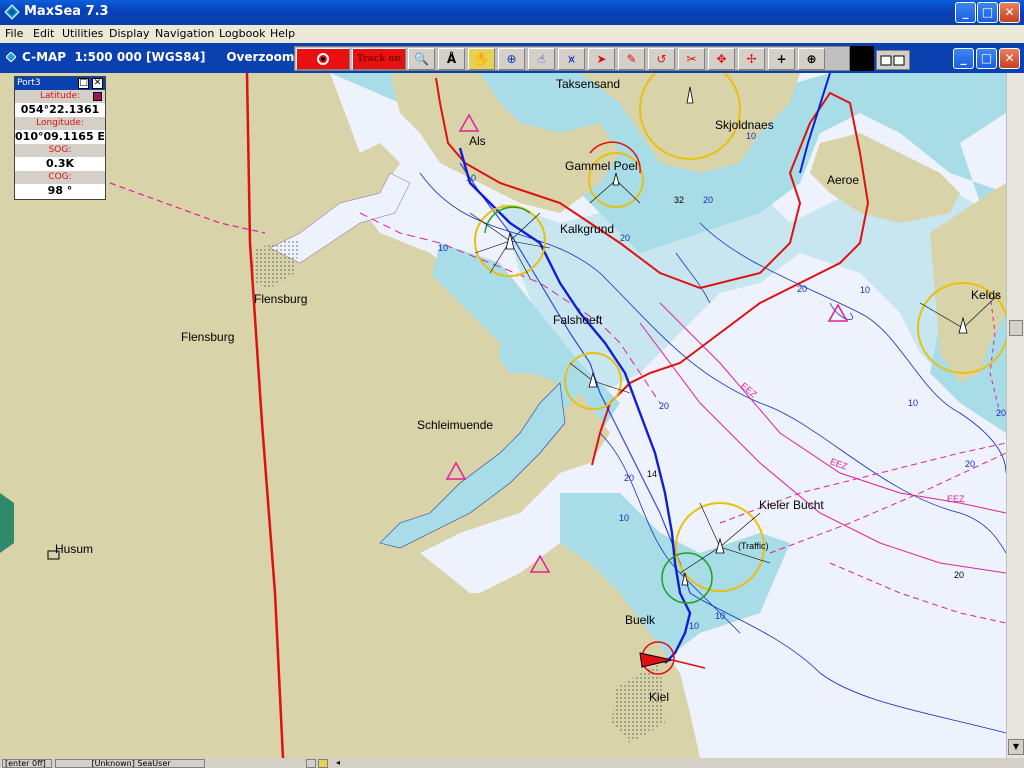 This screenshot has height=768, width=1024. Describe the element at coordinates (66, 11) in the screenshot. I see `window-title: MaxSea 7.3` at that location.